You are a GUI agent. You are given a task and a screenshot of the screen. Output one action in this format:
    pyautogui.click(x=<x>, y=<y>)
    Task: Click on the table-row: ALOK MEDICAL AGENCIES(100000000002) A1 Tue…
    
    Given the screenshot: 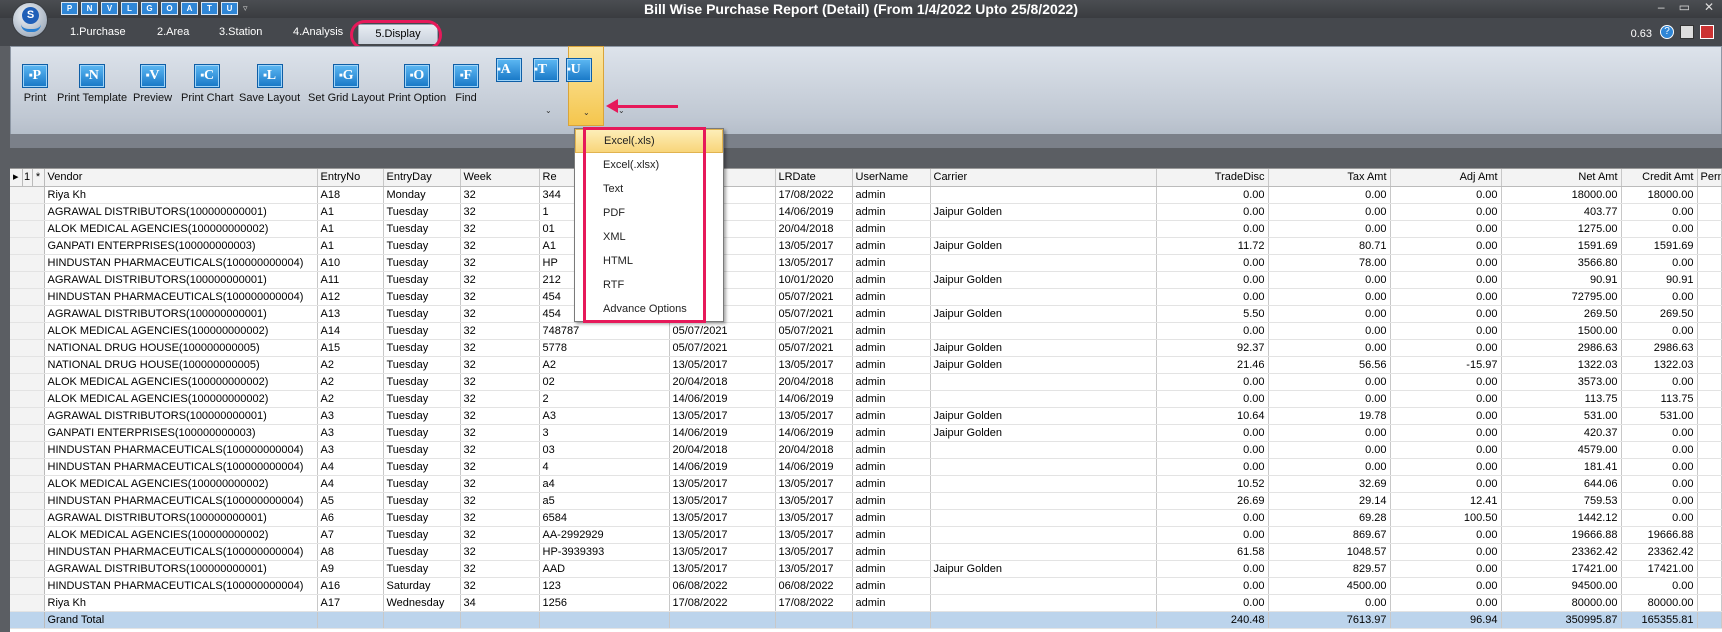 What is the action you would take?
    pyautogui.click(x=866, y=229)
    